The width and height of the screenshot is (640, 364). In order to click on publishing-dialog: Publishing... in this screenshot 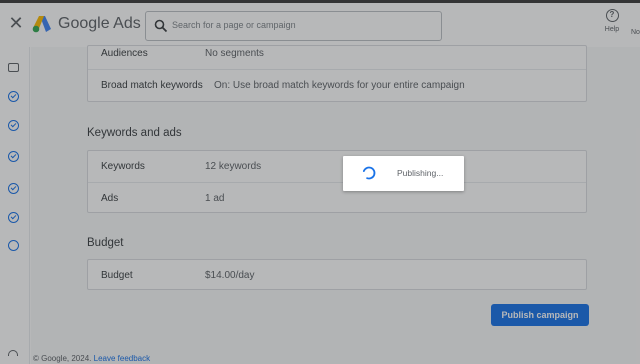, I will do `click(403, 173)`.